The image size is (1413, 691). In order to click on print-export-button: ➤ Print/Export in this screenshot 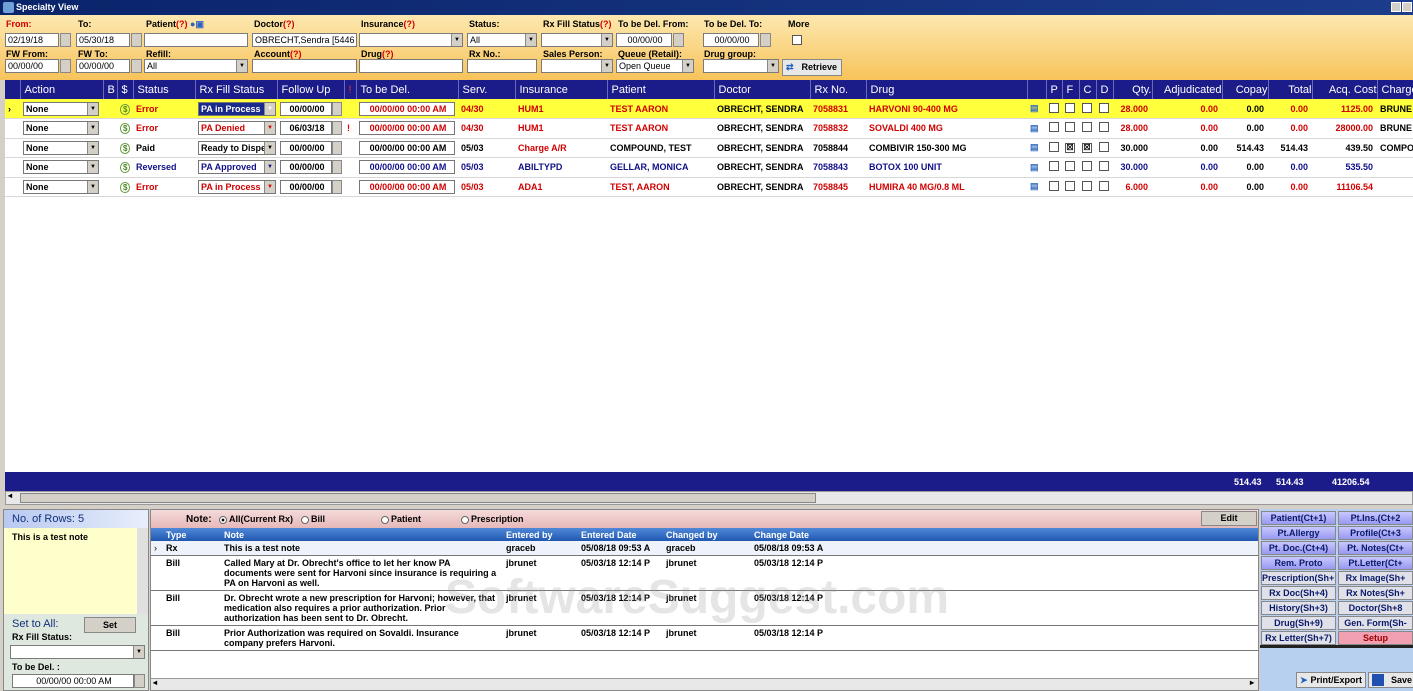, I will do `click(1331, 680)`.